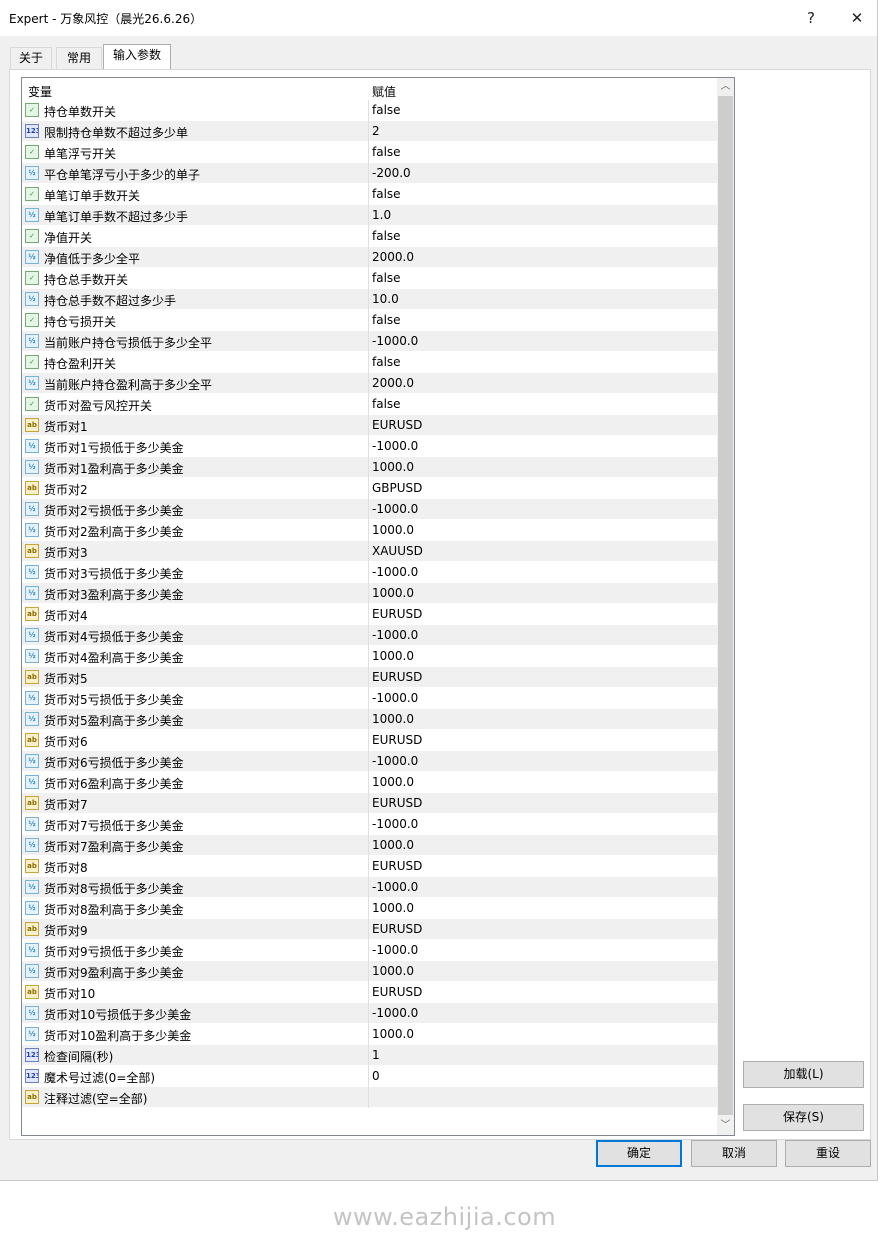 This screenshot has height=1239, width=889. What do you see at coordinates (725, 86) in the screenshot?
I see `scroll-up-icon: ︿` at bounding box center [725, 86].